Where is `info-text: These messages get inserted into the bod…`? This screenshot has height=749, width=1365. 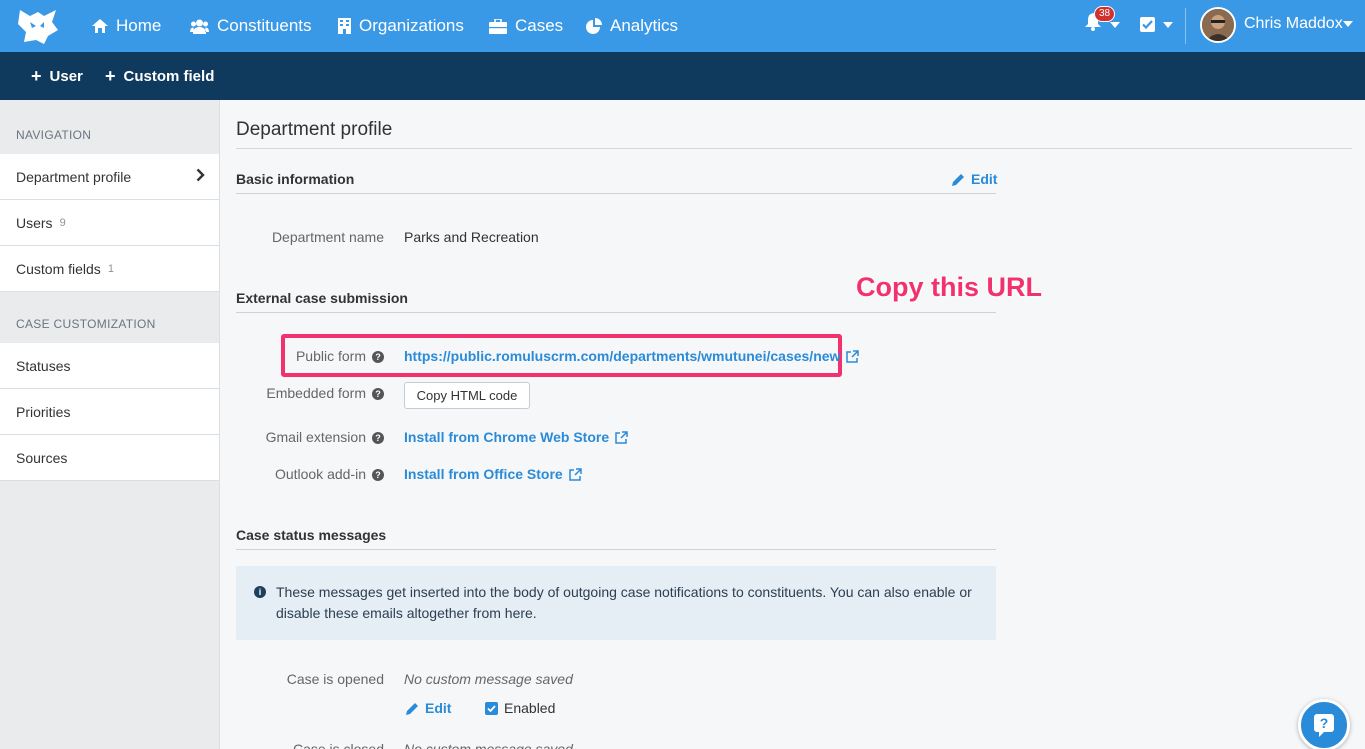
info-text: These messages get inserted into the bod… is located at coordinates (624, 602).